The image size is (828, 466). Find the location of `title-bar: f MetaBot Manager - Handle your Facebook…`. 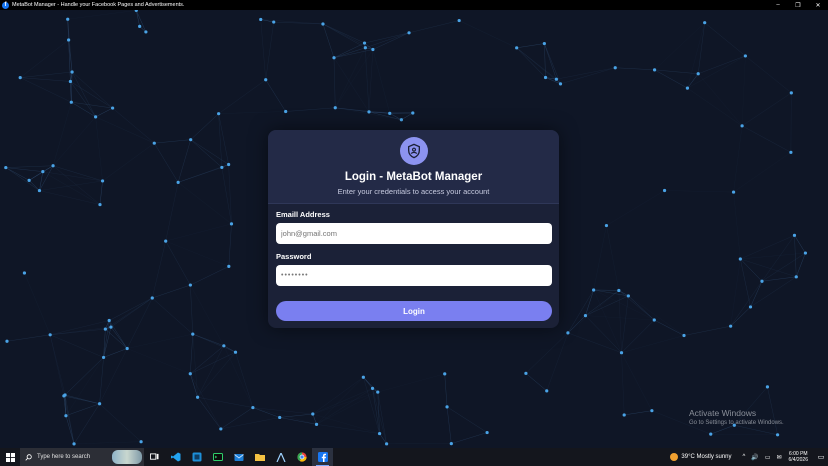

title-bar: f MetaBot Manager - Handle your Facebook… is located at coordinates (414, 5).